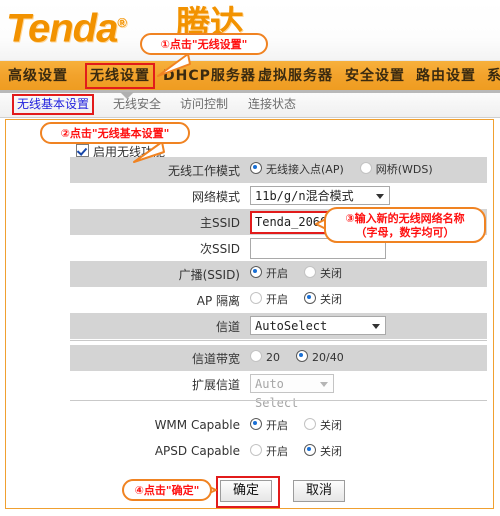 This screenshot has width=500, height=516. I want to click on broadcast-ssid-option-1: 关闭, so click(323, 274).